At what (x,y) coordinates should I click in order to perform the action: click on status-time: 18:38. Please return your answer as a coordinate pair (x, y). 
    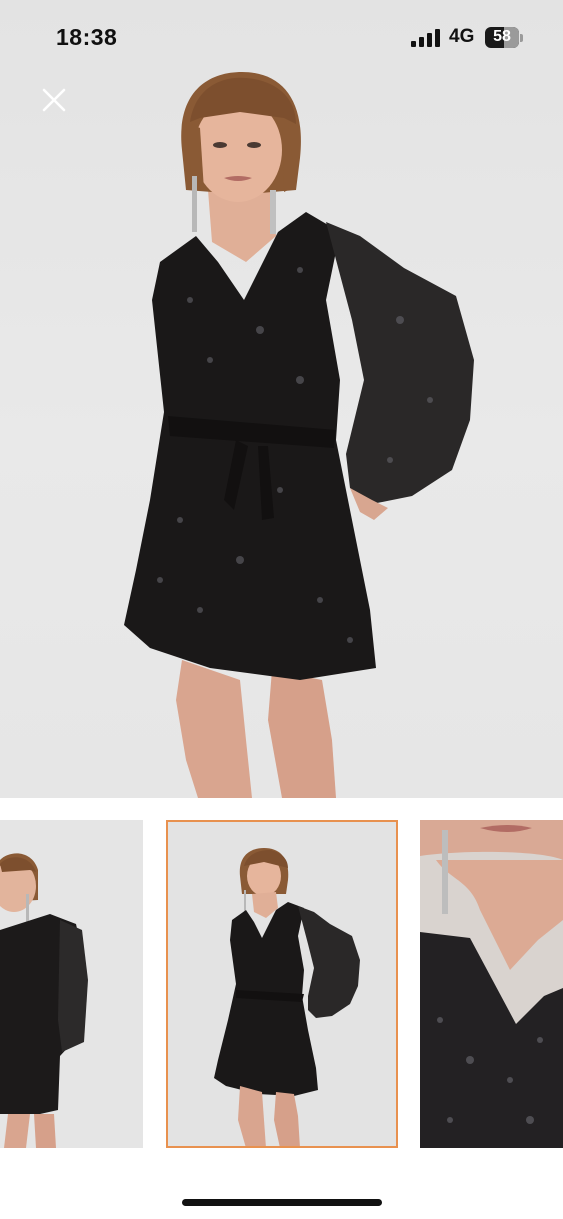
    Looking at the image, I should click on (87, 37).